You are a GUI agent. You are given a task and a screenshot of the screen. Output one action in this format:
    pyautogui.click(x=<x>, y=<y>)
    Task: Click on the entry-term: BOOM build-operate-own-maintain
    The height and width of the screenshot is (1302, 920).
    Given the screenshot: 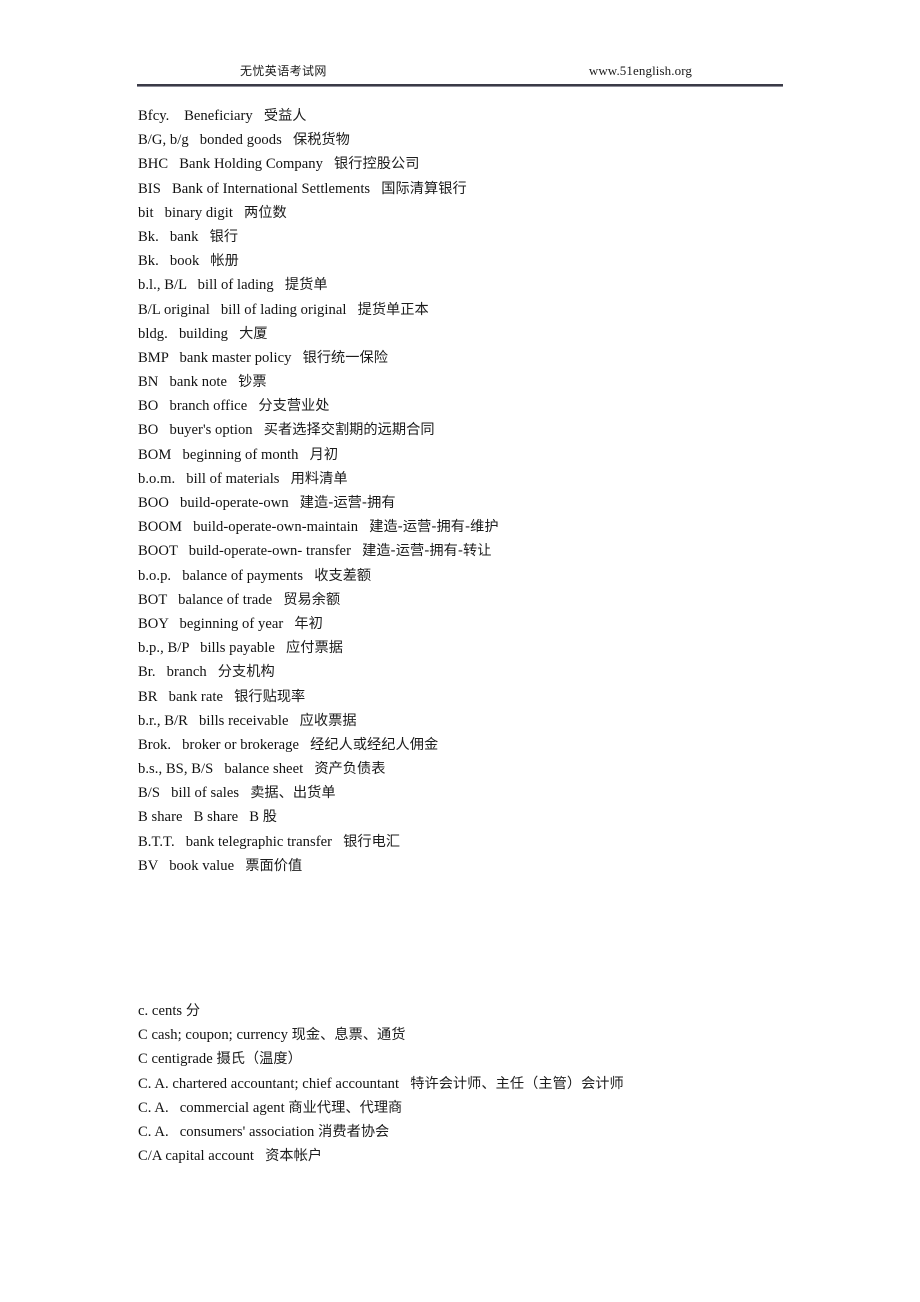 What is the action you would take?
    pyautogui.click(x=254, y=527)
    